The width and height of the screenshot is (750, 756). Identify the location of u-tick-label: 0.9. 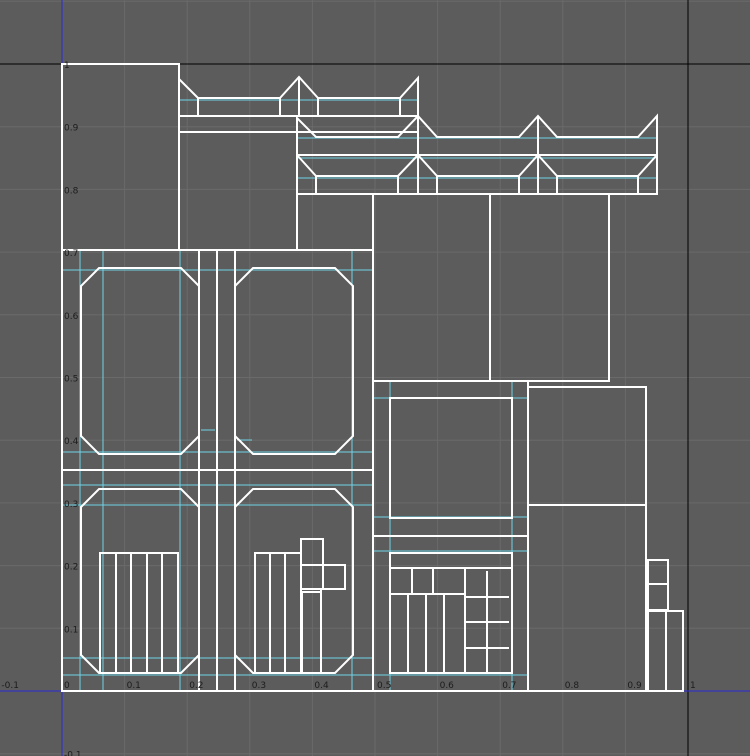
(634, 686).